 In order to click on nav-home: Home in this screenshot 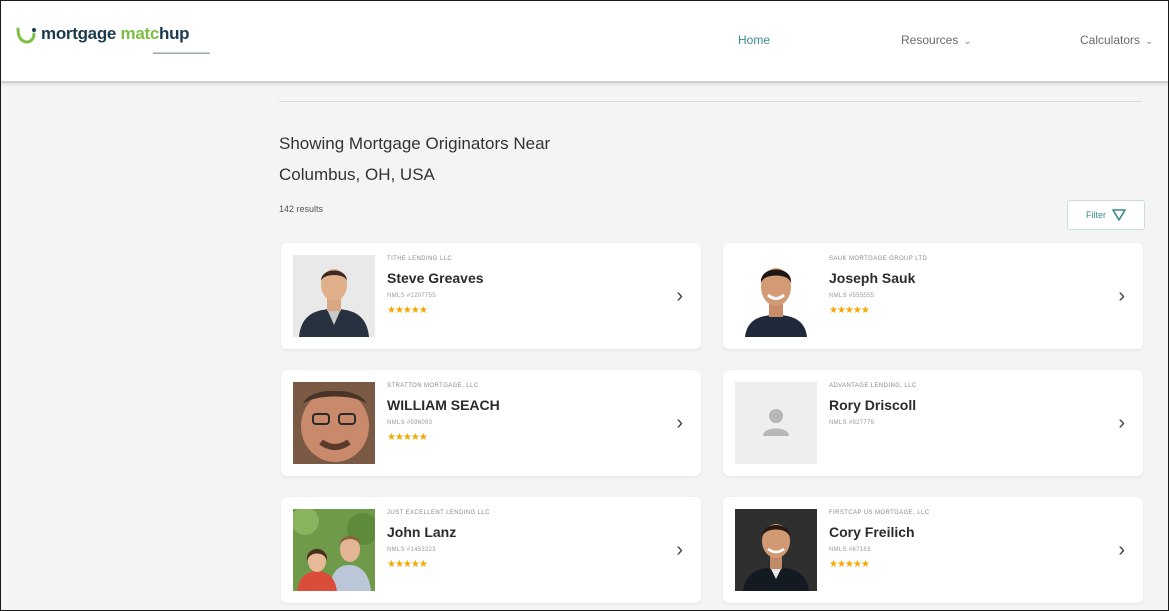, I will do `click(754, 40)`.